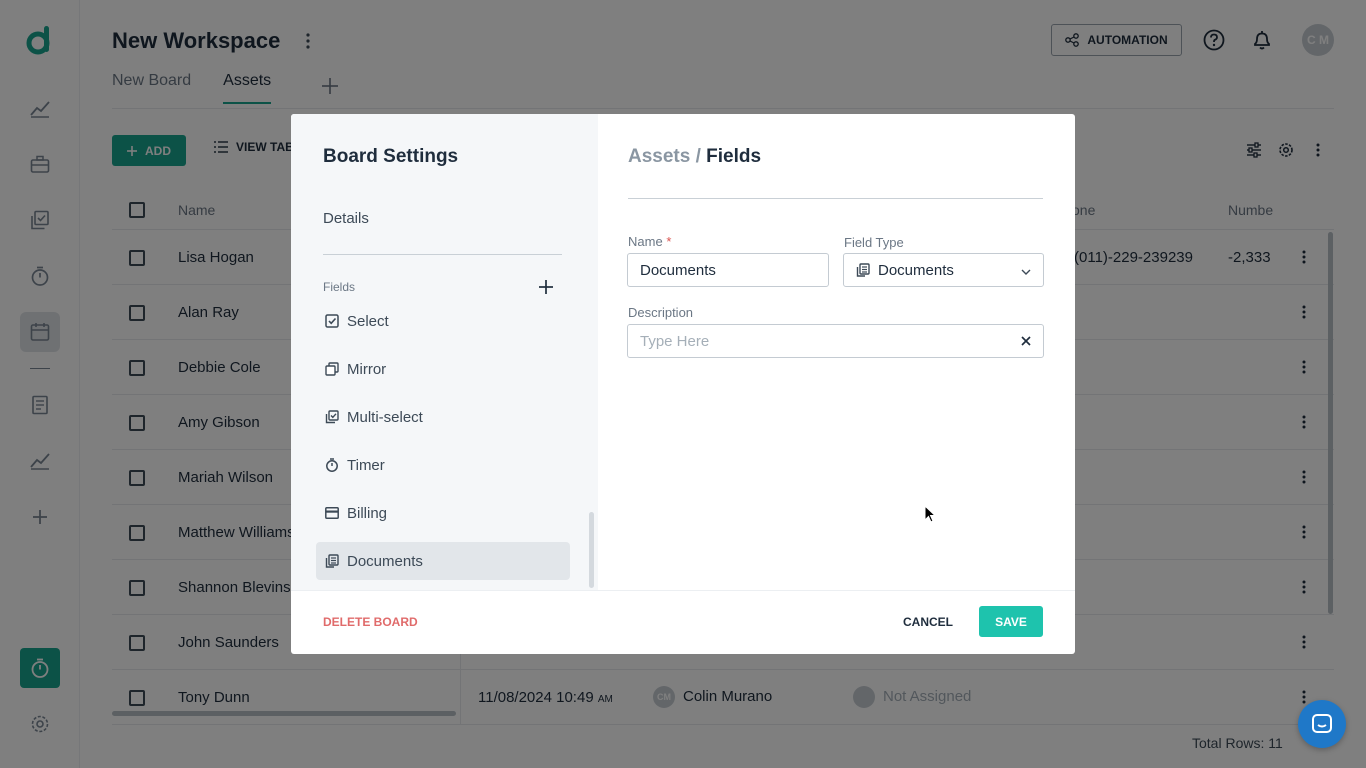  What do you see at coordinates (835, 341) in the screenshot?
I see `description-input: Type Here` at bounding box center [835, 341].